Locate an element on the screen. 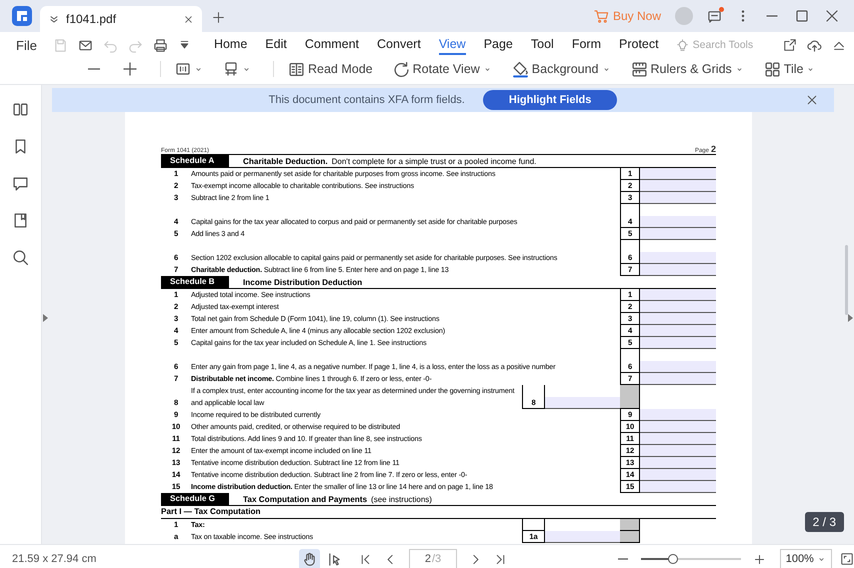  maximize-icon is located at coordinates (802, 16).